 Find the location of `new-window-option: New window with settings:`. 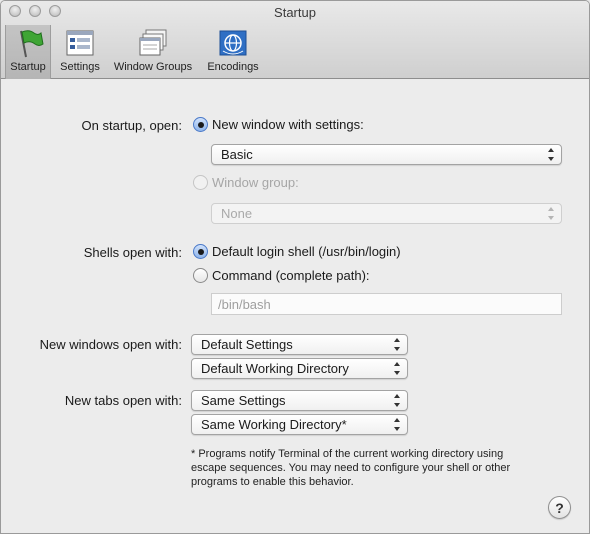

new-window-option: New window with settings: is located at coordinates (278, 124).